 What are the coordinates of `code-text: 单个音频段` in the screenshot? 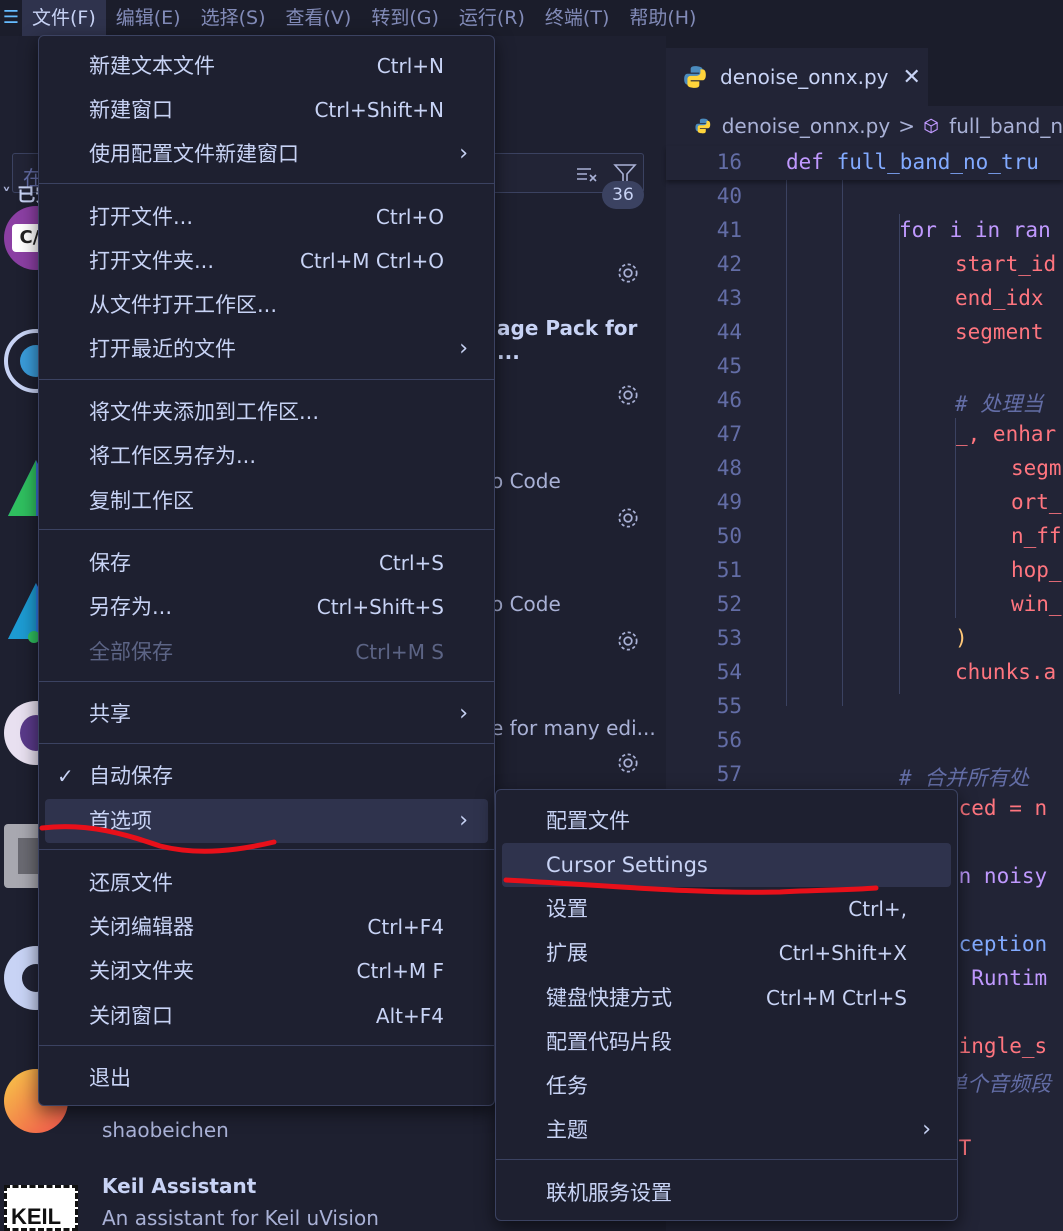 It's located at (998, 1084).